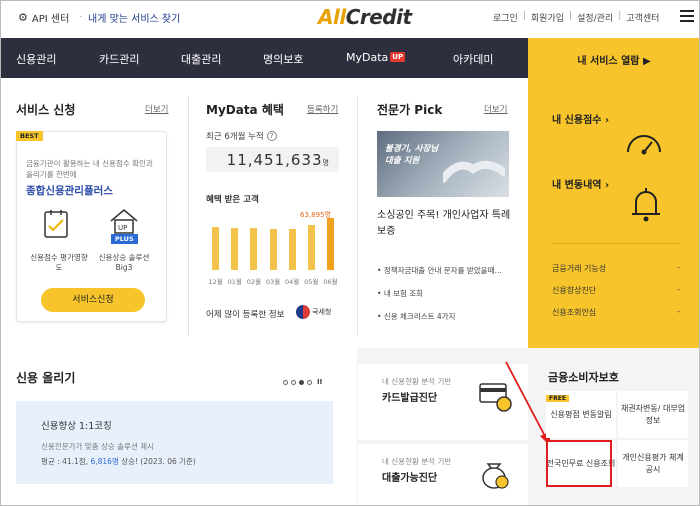 The width and height of the screenshot is (700, 506). What do you see at coordinates (616, 312) in the screenshot?
I see `panel-row: 신용조회안심 -` at bounding box center [616, 312].